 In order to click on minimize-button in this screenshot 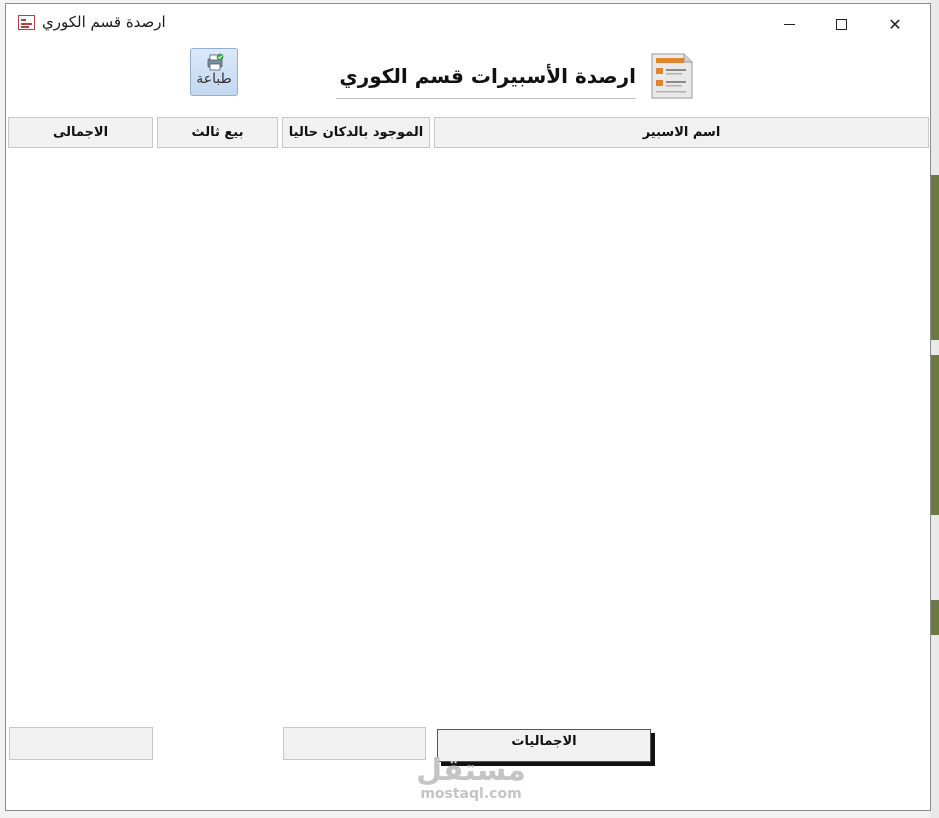, I will do `click(789, 24)`.